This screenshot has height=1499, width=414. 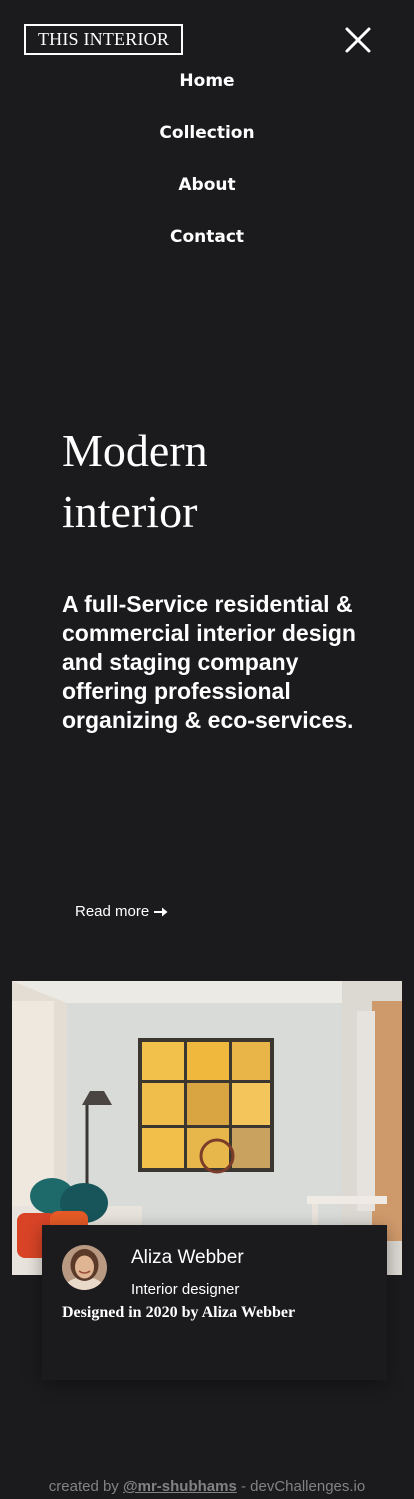 What do you see at coordinates (180, 1486) in the screenshot?
I see `footer-author-link: @mr-shubhams` at bounding box center [180, 1486].